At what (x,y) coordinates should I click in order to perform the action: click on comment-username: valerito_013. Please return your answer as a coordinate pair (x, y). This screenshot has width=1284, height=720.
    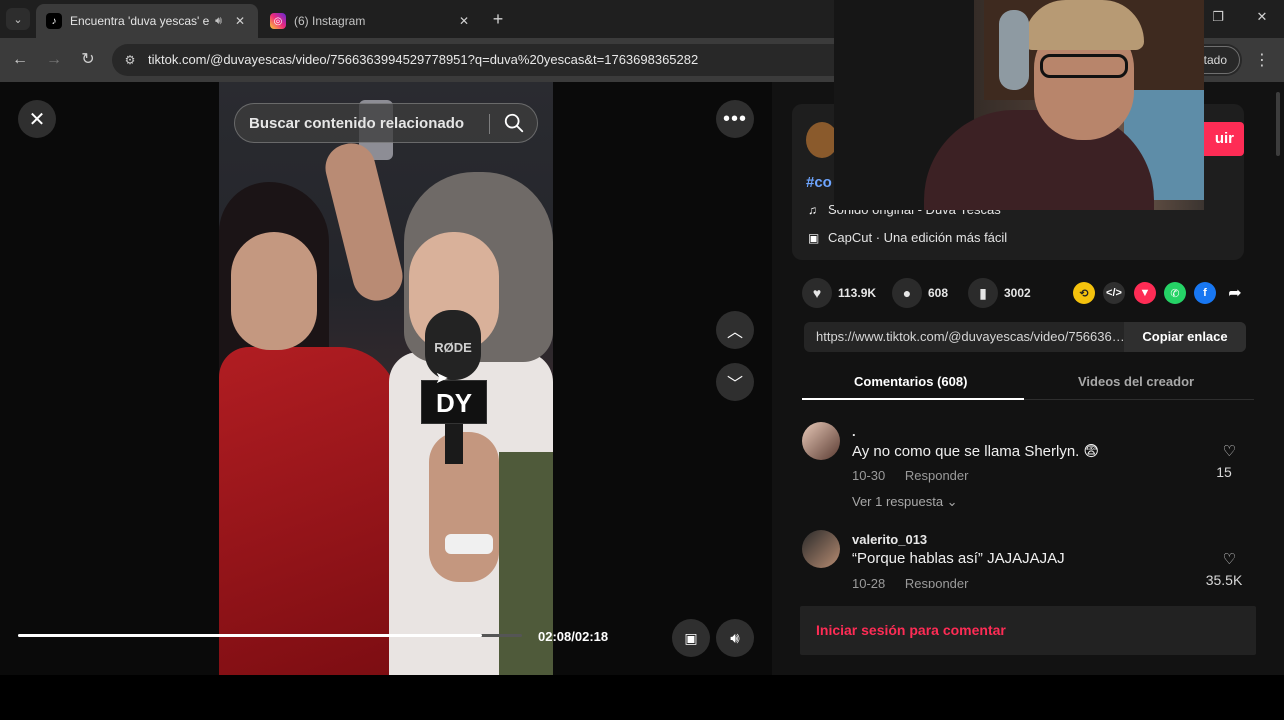
    Looking at the image, I should click on (889, 539).